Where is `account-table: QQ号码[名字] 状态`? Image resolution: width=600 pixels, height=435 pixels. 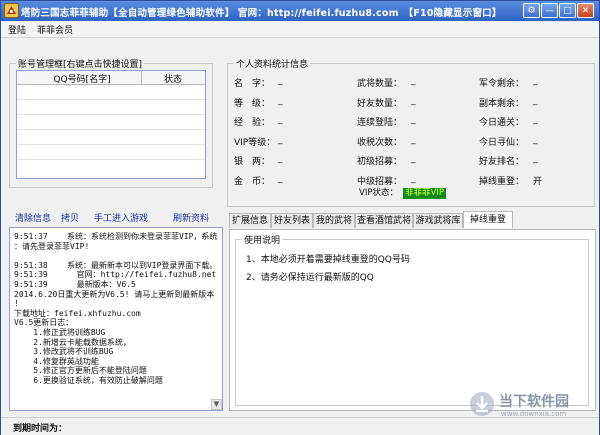
account-table: QQ号码[名字] 状态 is located at coordinates (111, 124).